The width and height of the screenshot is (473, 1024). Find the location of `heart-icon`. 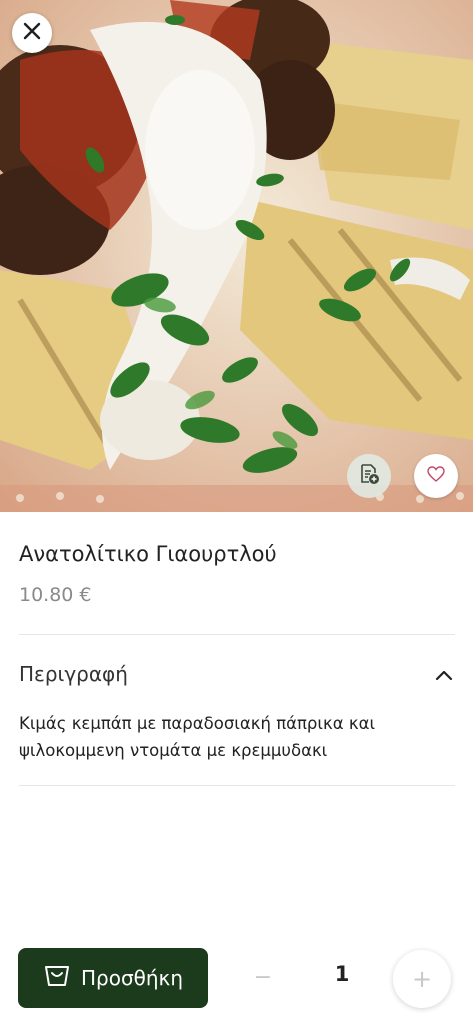

heart-icon is located at coordinates (436, 476).